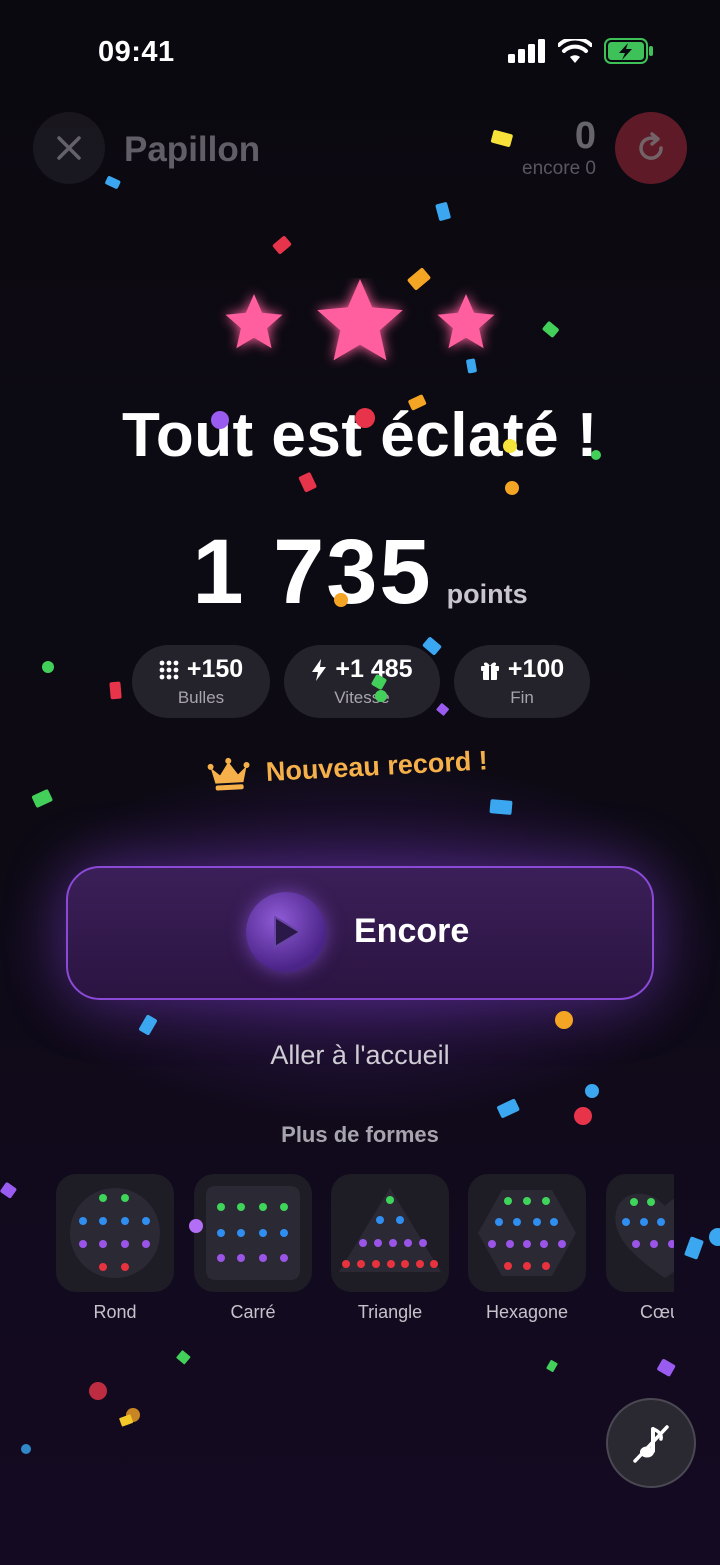 The width and height of the screenshot is (720, 1565). Describe the element at coordinates (374, 669) in the screenshot. I see `bonus-value: +1 485` at that location.